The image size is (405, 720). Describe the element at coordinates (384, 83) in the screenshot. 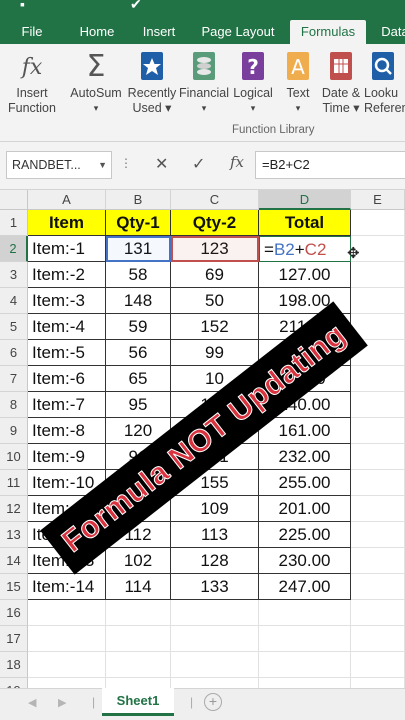

I see `lookup-reference-button: Looku Referen` at that location.